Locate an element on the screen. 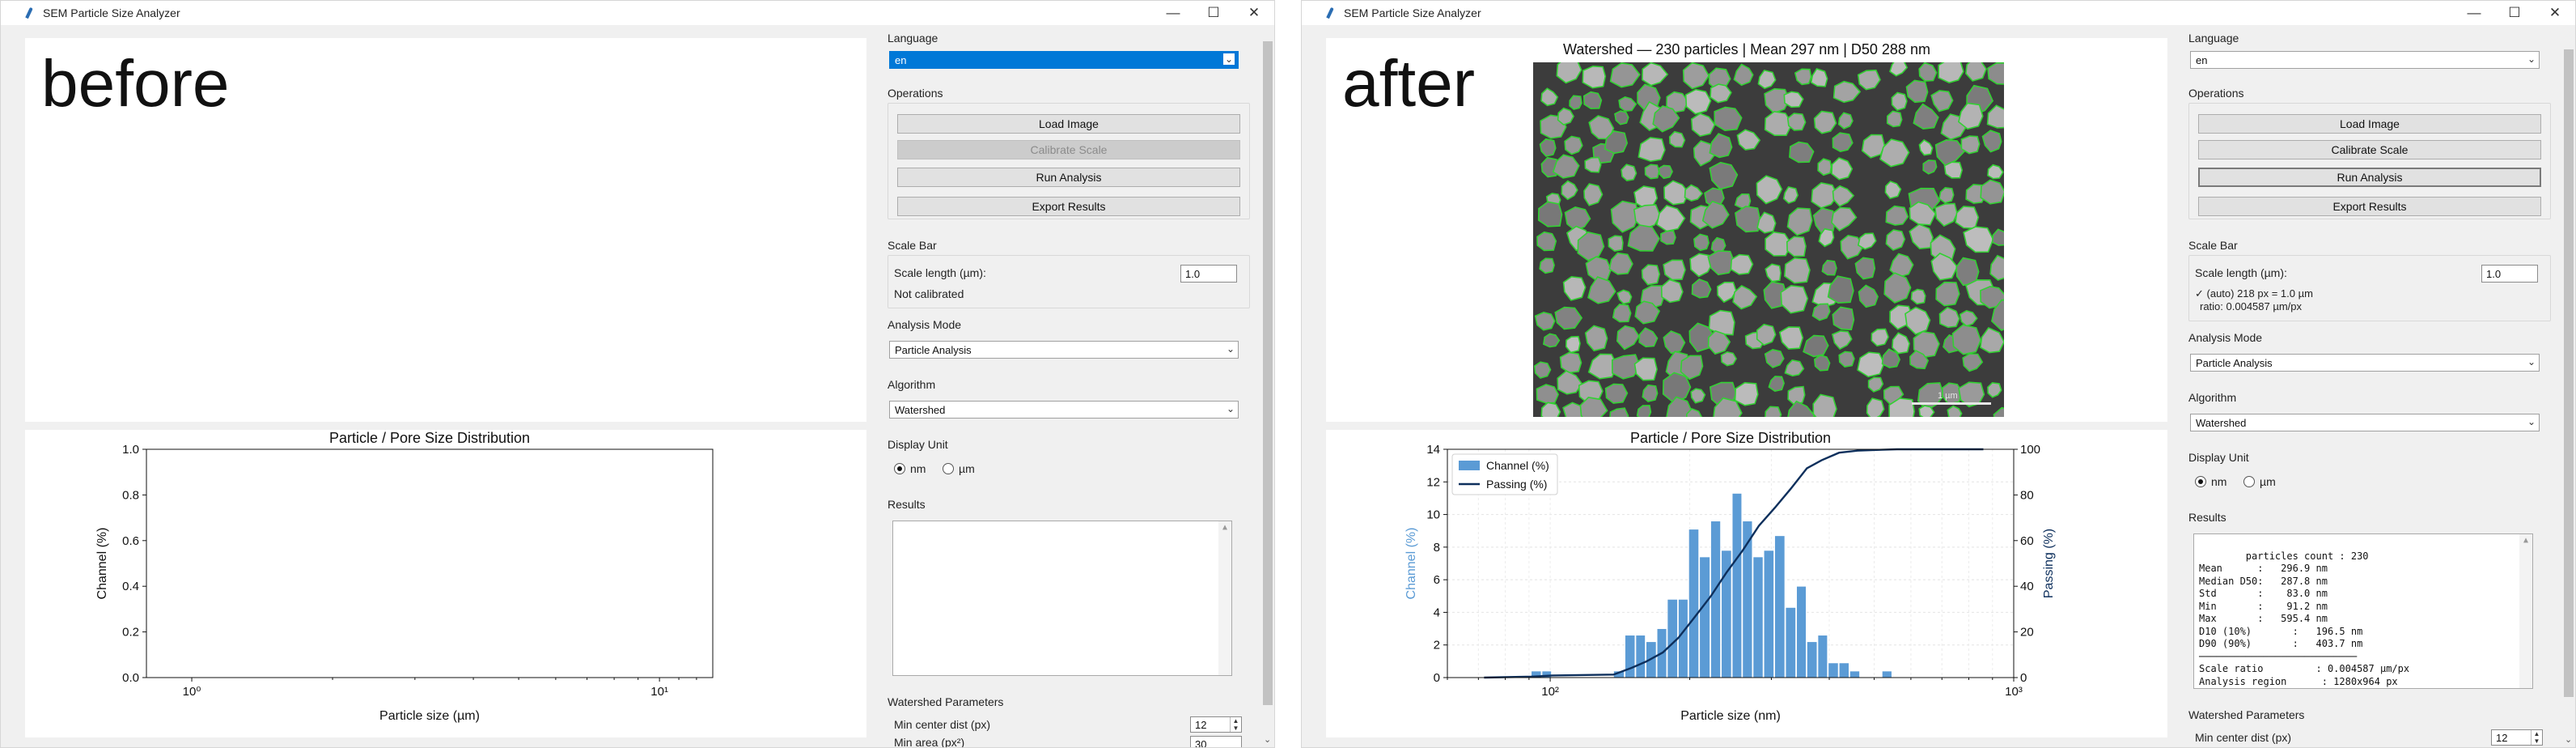 This screenshot has width=2576, height=748. scale-length-label: Scale length (µm): is located at coordinates (940, 272).